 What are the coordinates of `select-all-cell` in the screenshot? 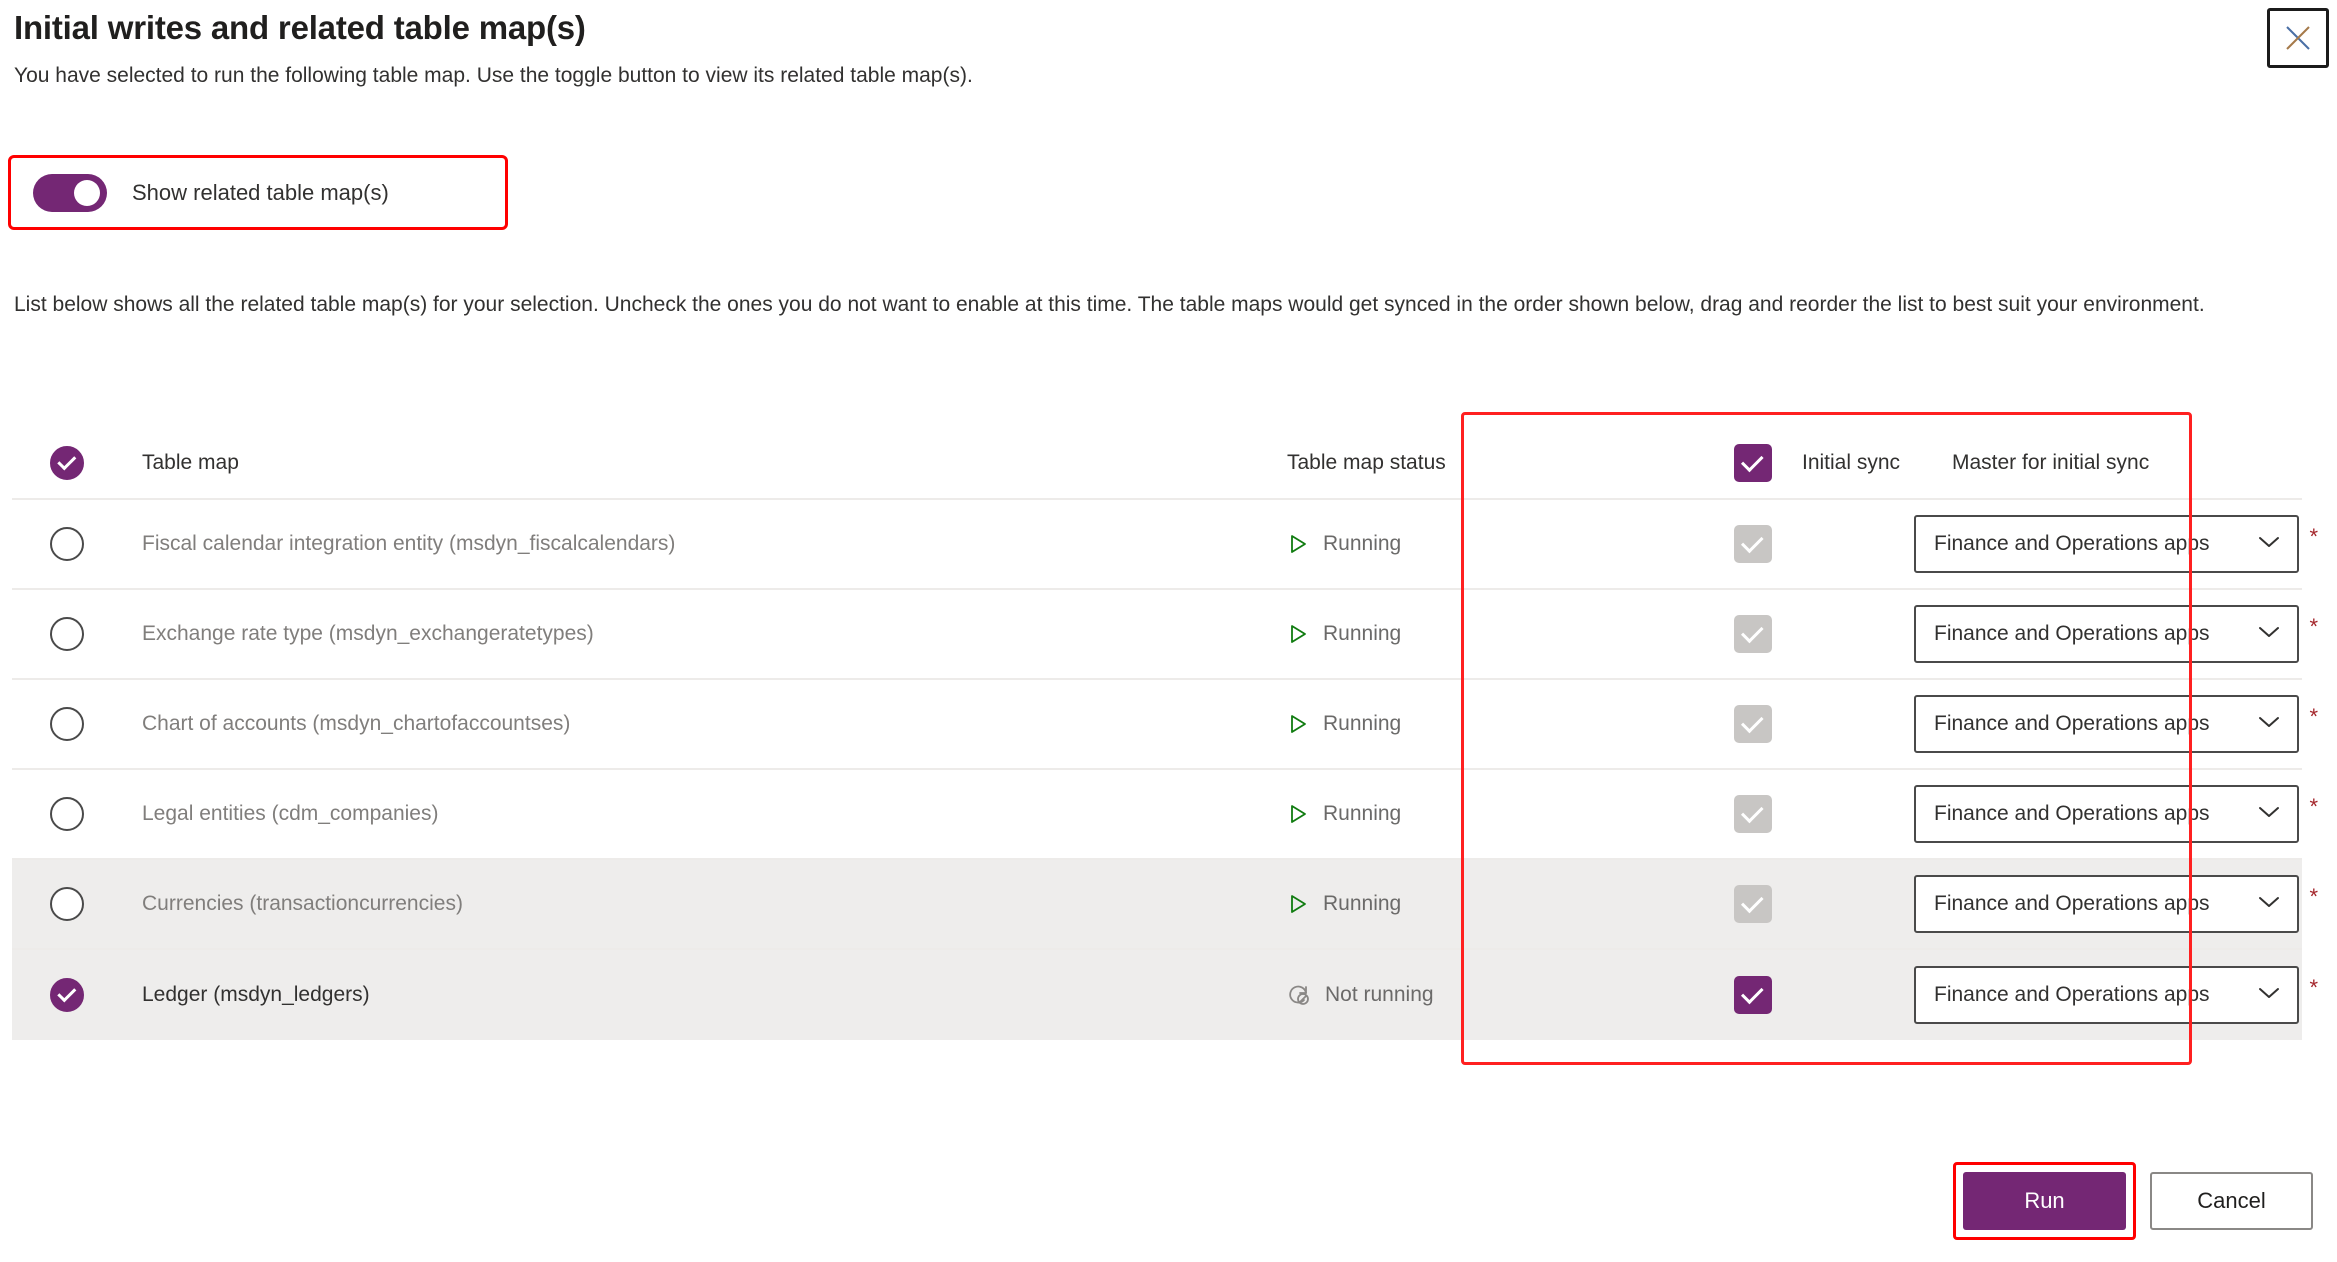 It's located at (77, 463).